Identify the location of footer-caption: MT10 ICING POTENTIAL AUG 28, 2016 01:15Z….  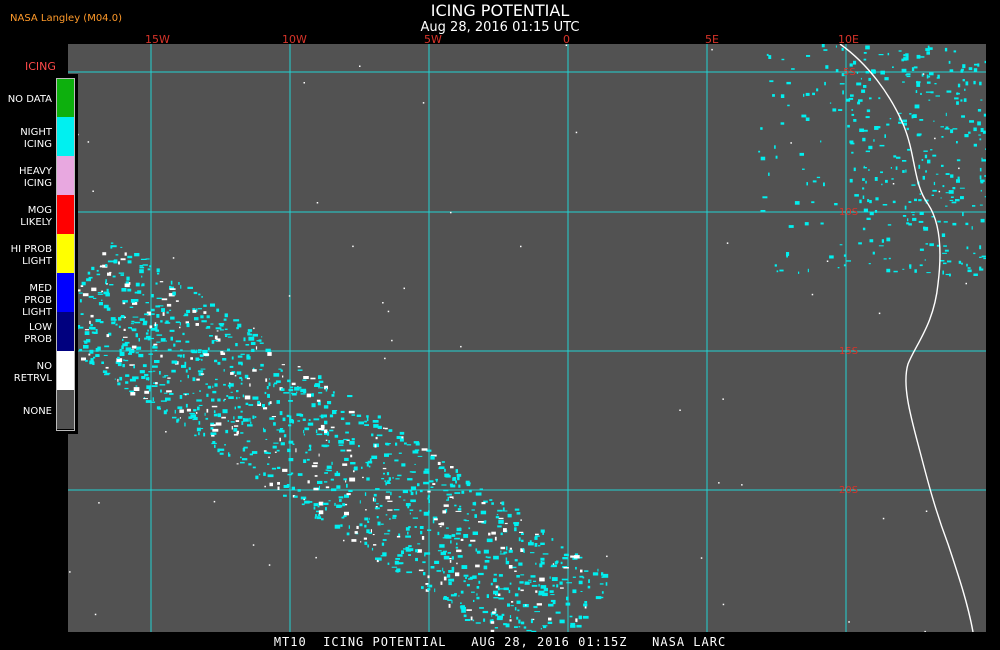
(500, 642).